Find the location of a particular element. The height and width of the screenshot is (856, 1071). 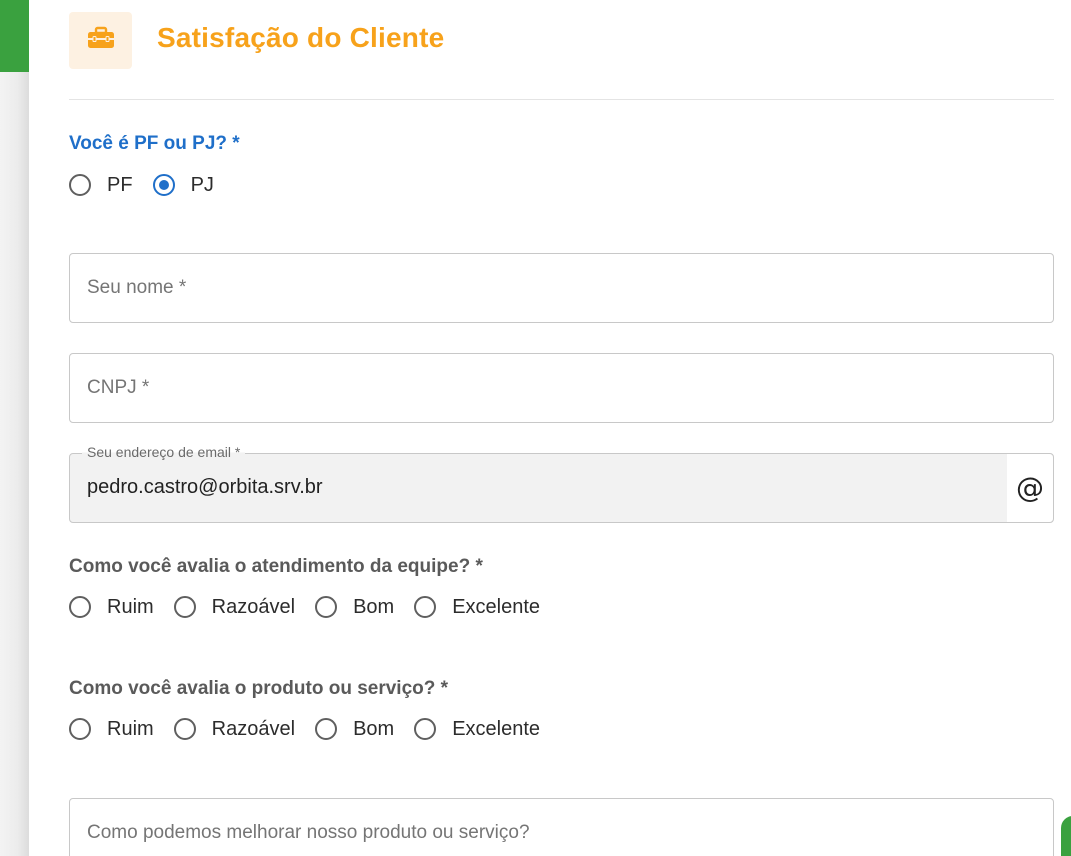

cnpj-placeholder: CNPJ * is located at coordinates (118, 387).